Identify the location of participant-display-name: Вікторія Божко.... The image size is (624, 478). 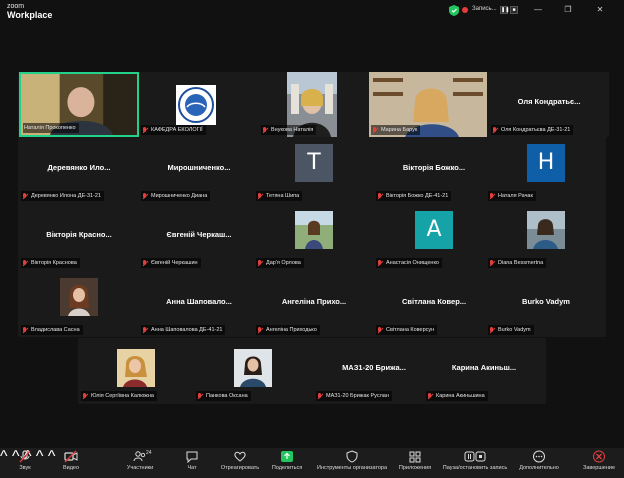
(434, 167).